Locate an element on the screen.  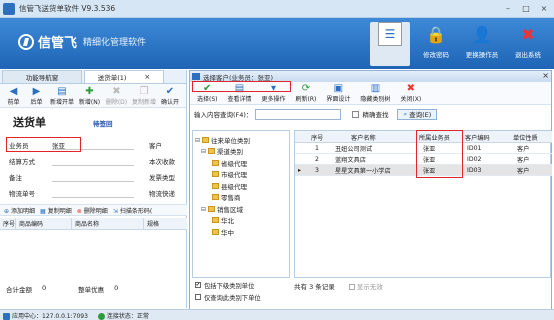
doc-button: ☰ is located at coordinates (390, 44).